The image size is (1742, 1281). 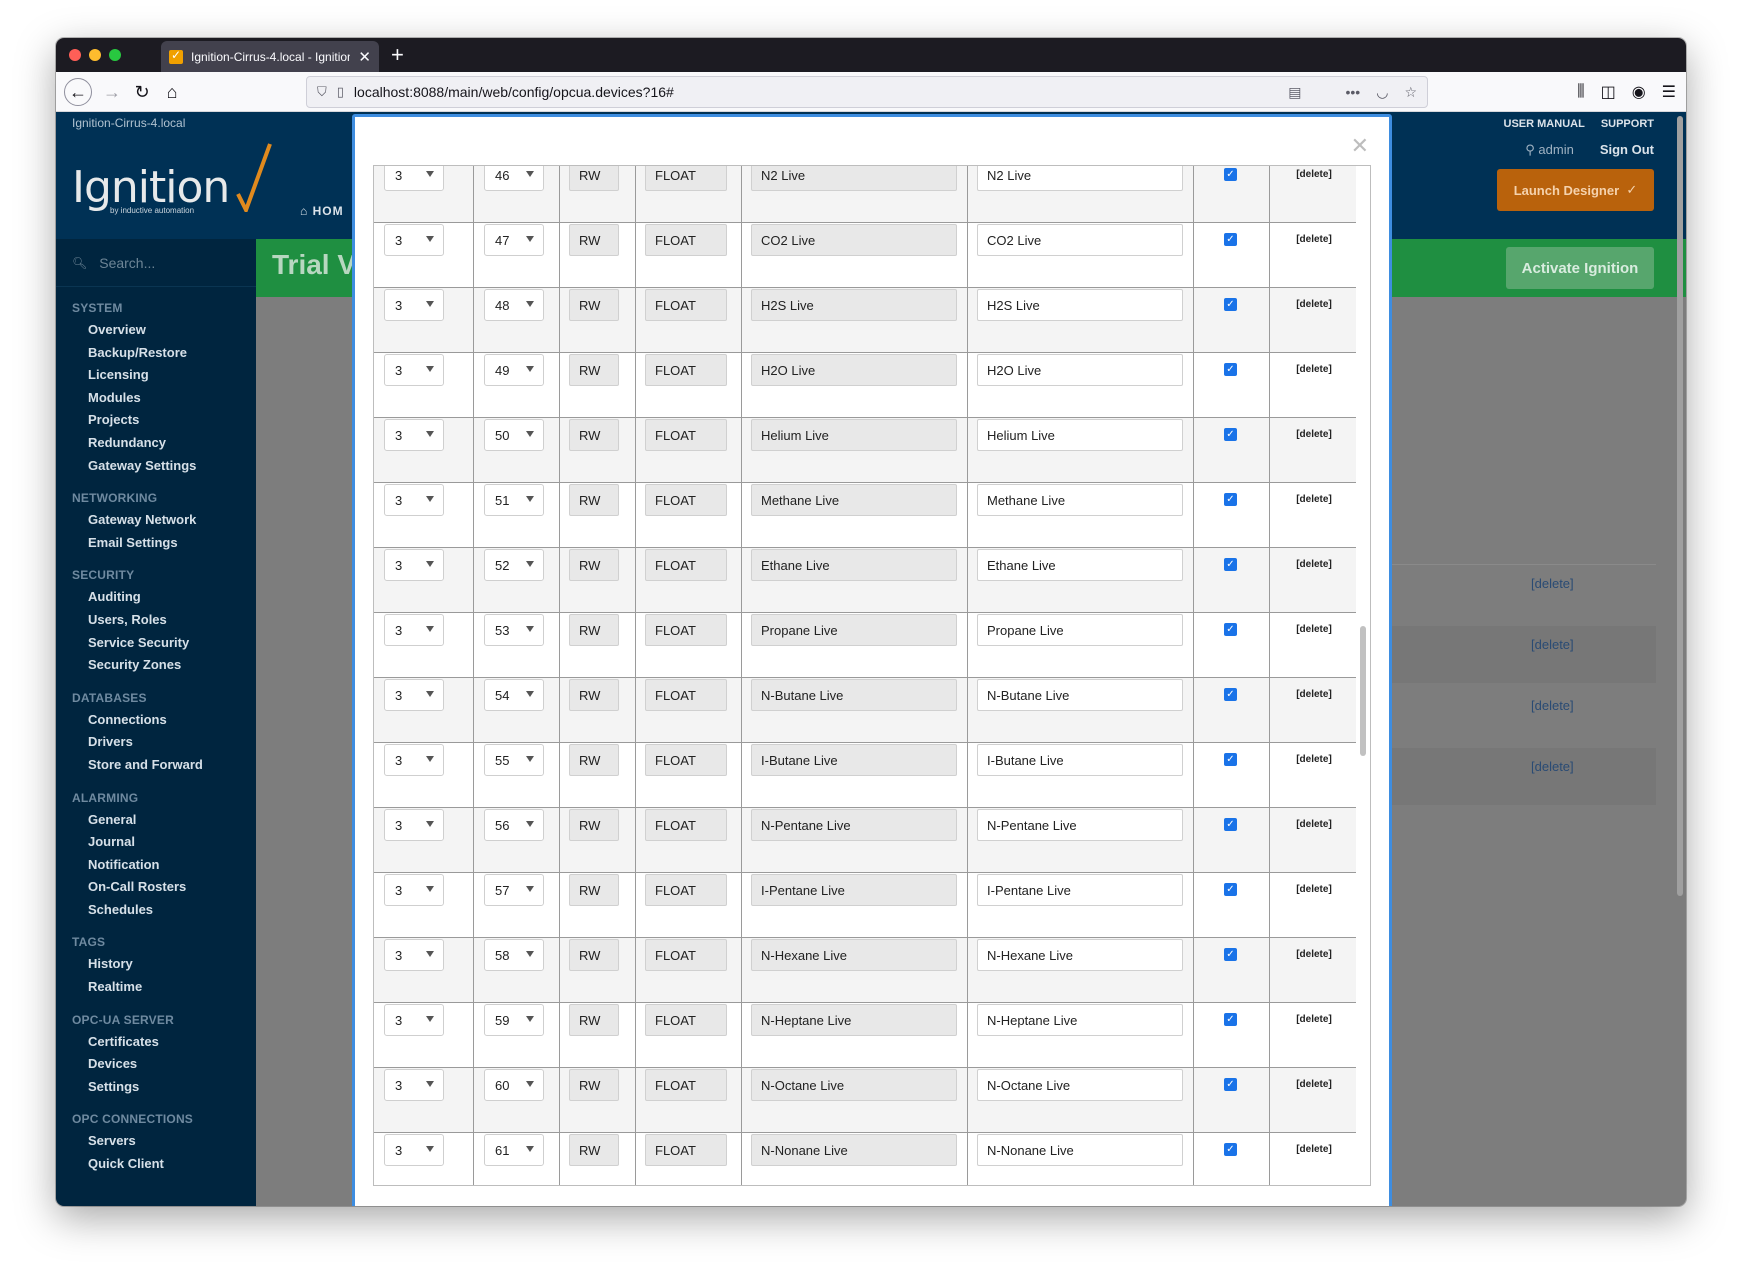 I want to click on sidebar-item: Store and Forward, so click(x=156, y=765).